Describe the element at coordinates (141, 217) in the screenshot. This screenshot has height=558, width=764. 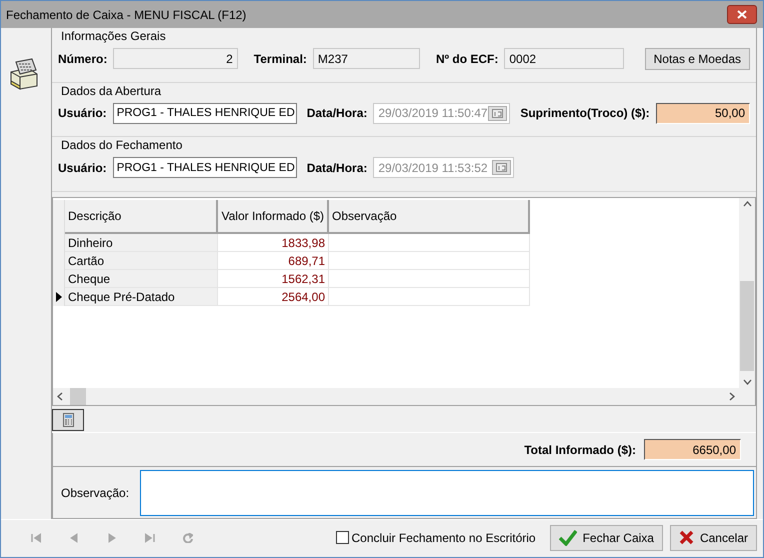
I see `column-header: Descrição` at that location.